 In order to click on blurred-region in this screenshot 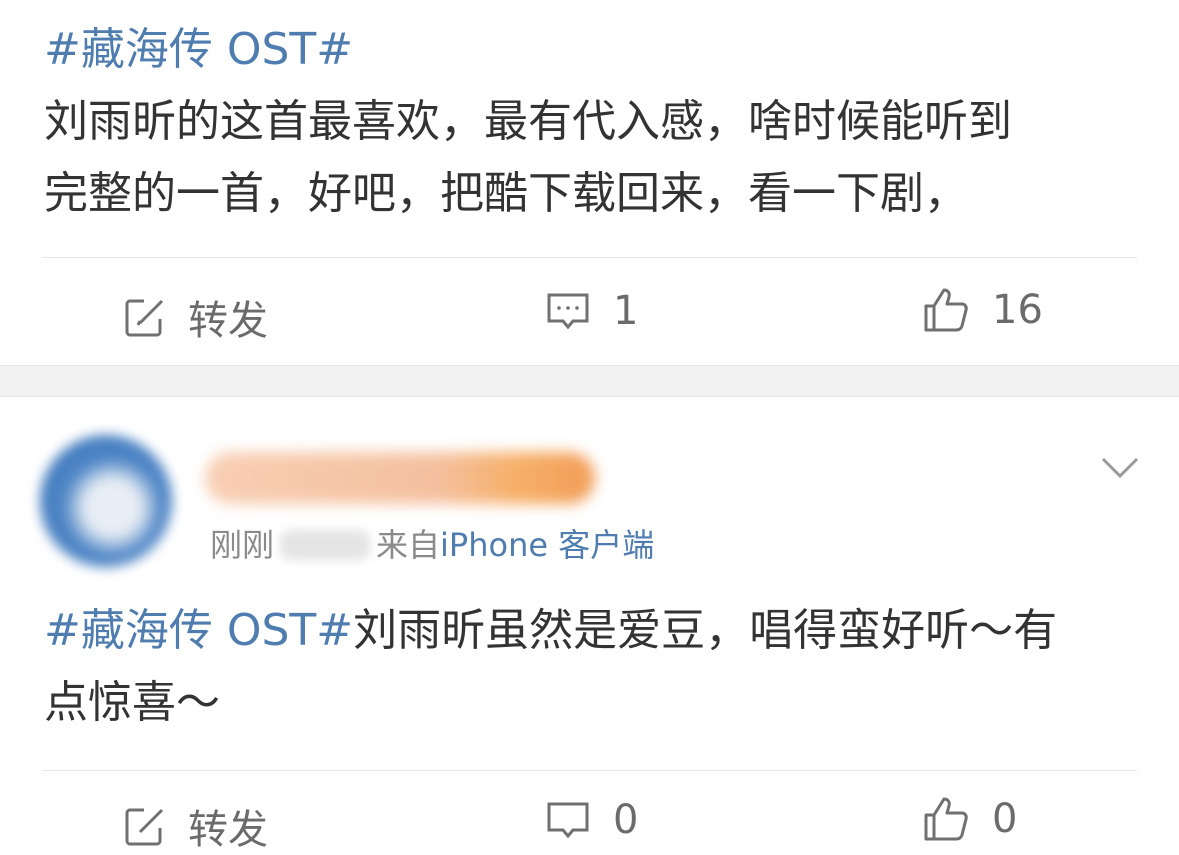, I will do `click(325, 545)`.